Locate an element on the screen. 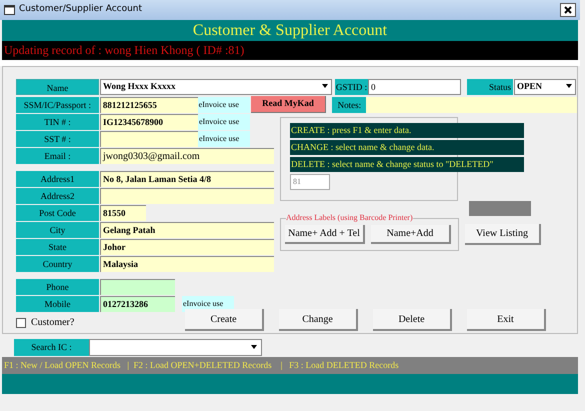 The image size is (585, 411). window-title: Customer/Supplier Account is located at coordinates (81, 9).